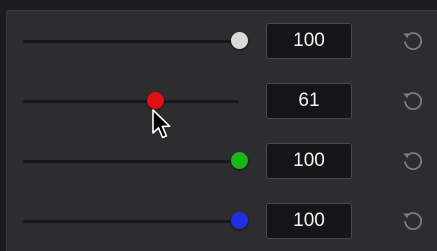  I want to click on slider-row-green: 100, so click(222, 161).